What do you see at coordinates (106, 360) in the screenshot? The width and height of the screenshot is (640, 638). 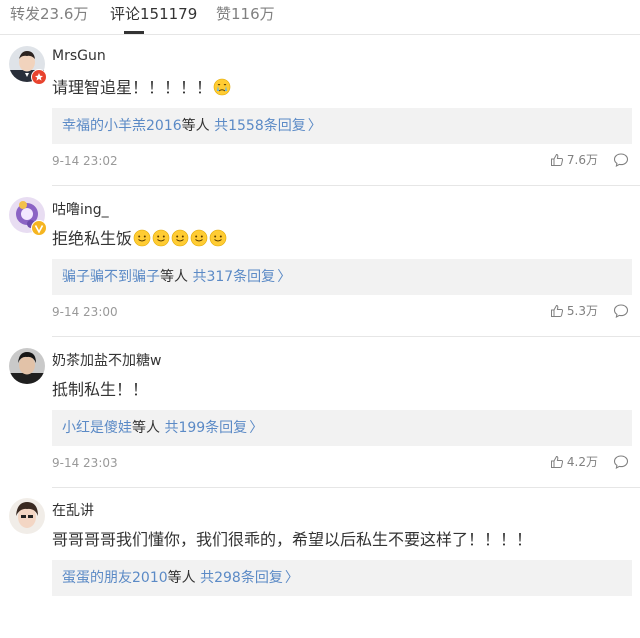 I see `username: 奶茶加盐不加糖w` at bounding box center [106, 360].